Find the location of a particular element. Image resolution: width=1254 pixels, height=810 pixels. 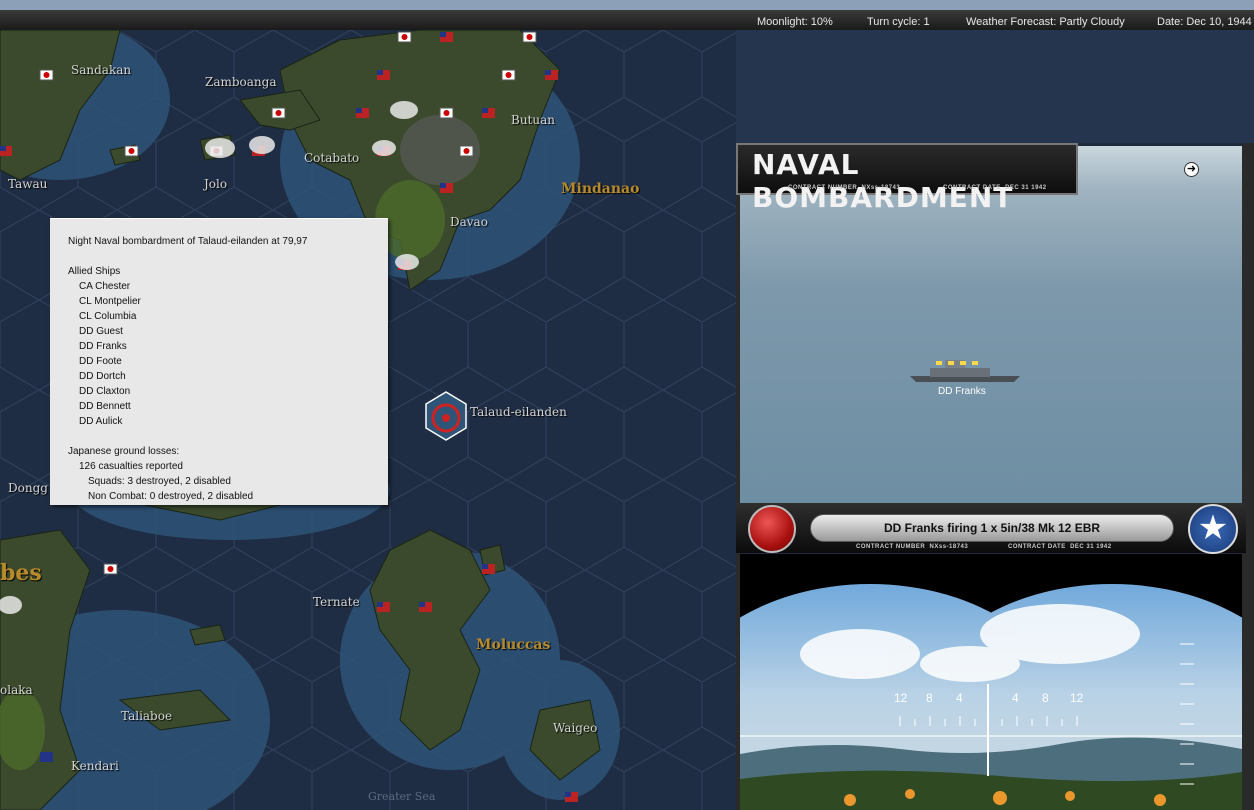

panel-frame-right is located at coordinates (1248, 476).